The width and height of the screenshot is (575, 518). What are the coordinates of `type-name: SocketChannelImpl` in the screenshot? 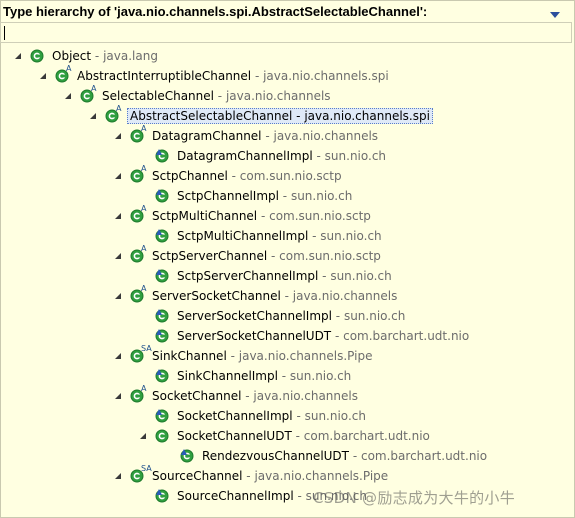 It's located at (235, 416).